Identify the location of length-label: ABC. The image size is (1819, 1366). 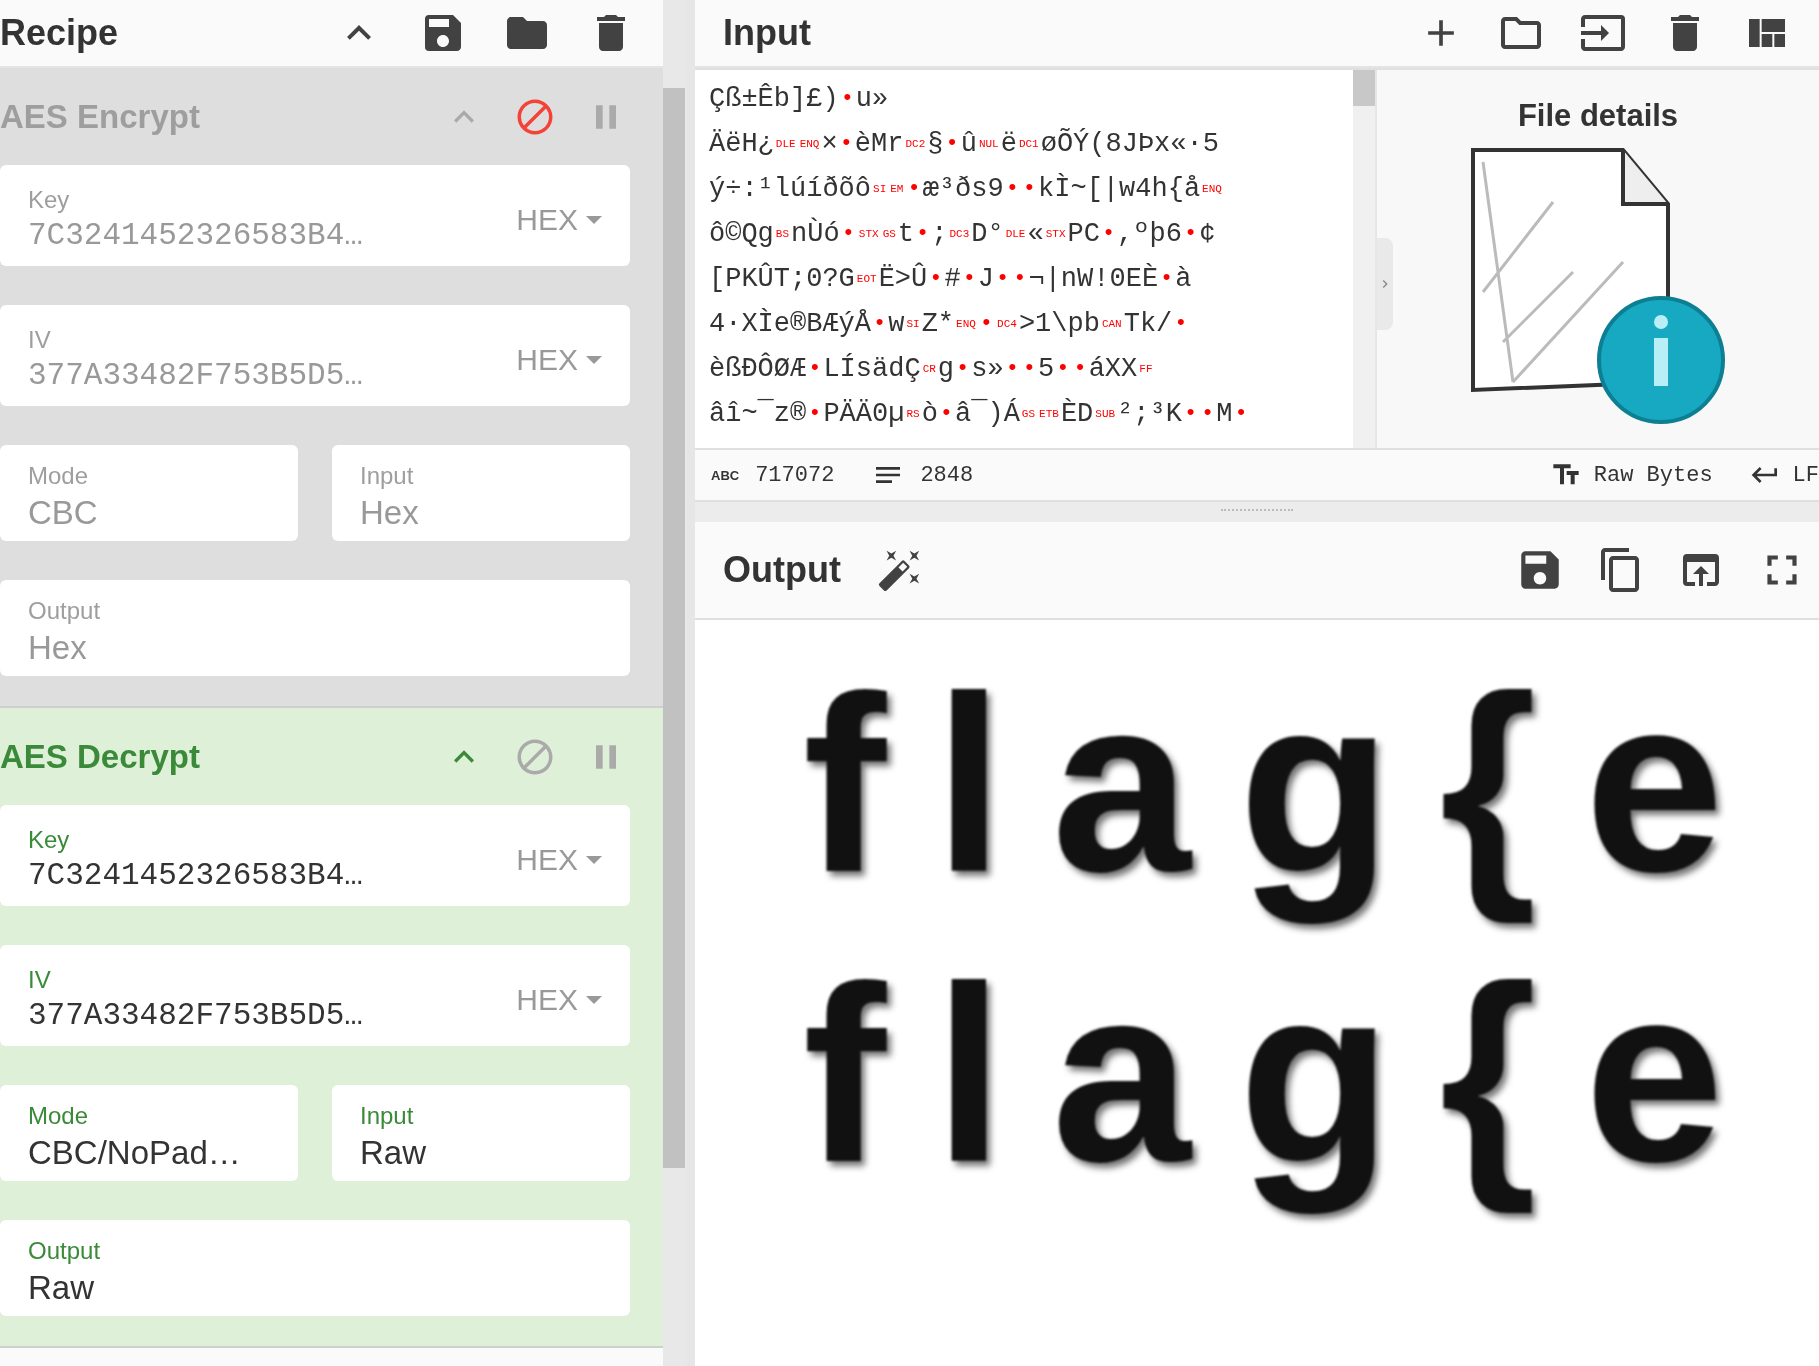
(725, 475).